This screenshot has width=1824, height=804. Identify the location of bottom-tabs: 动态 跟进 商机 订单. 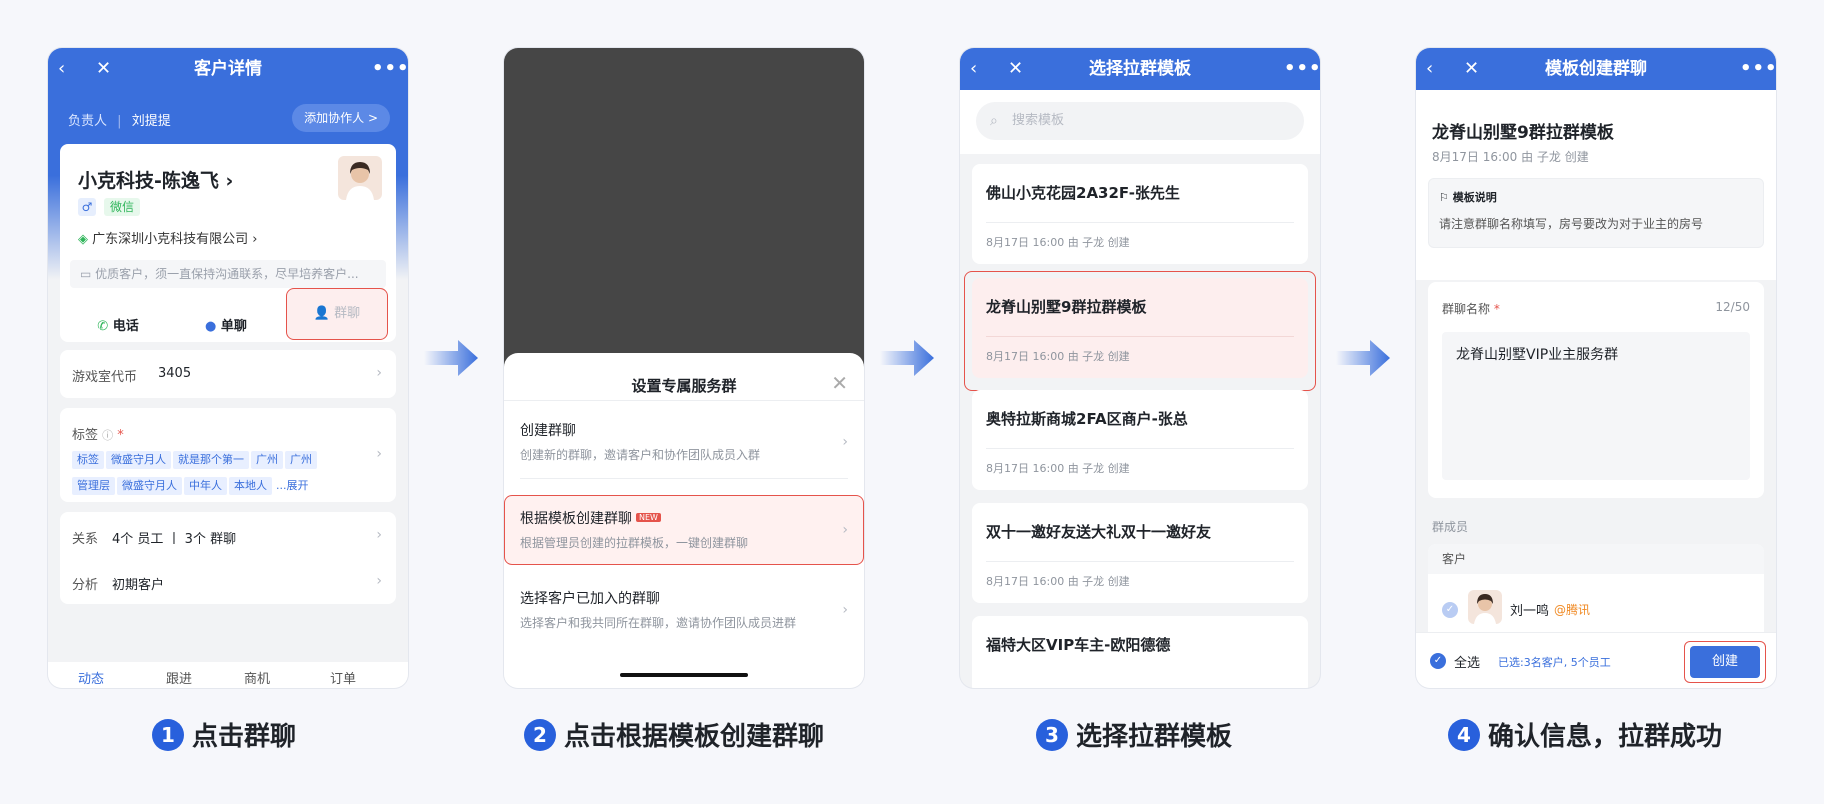
(228, 675).